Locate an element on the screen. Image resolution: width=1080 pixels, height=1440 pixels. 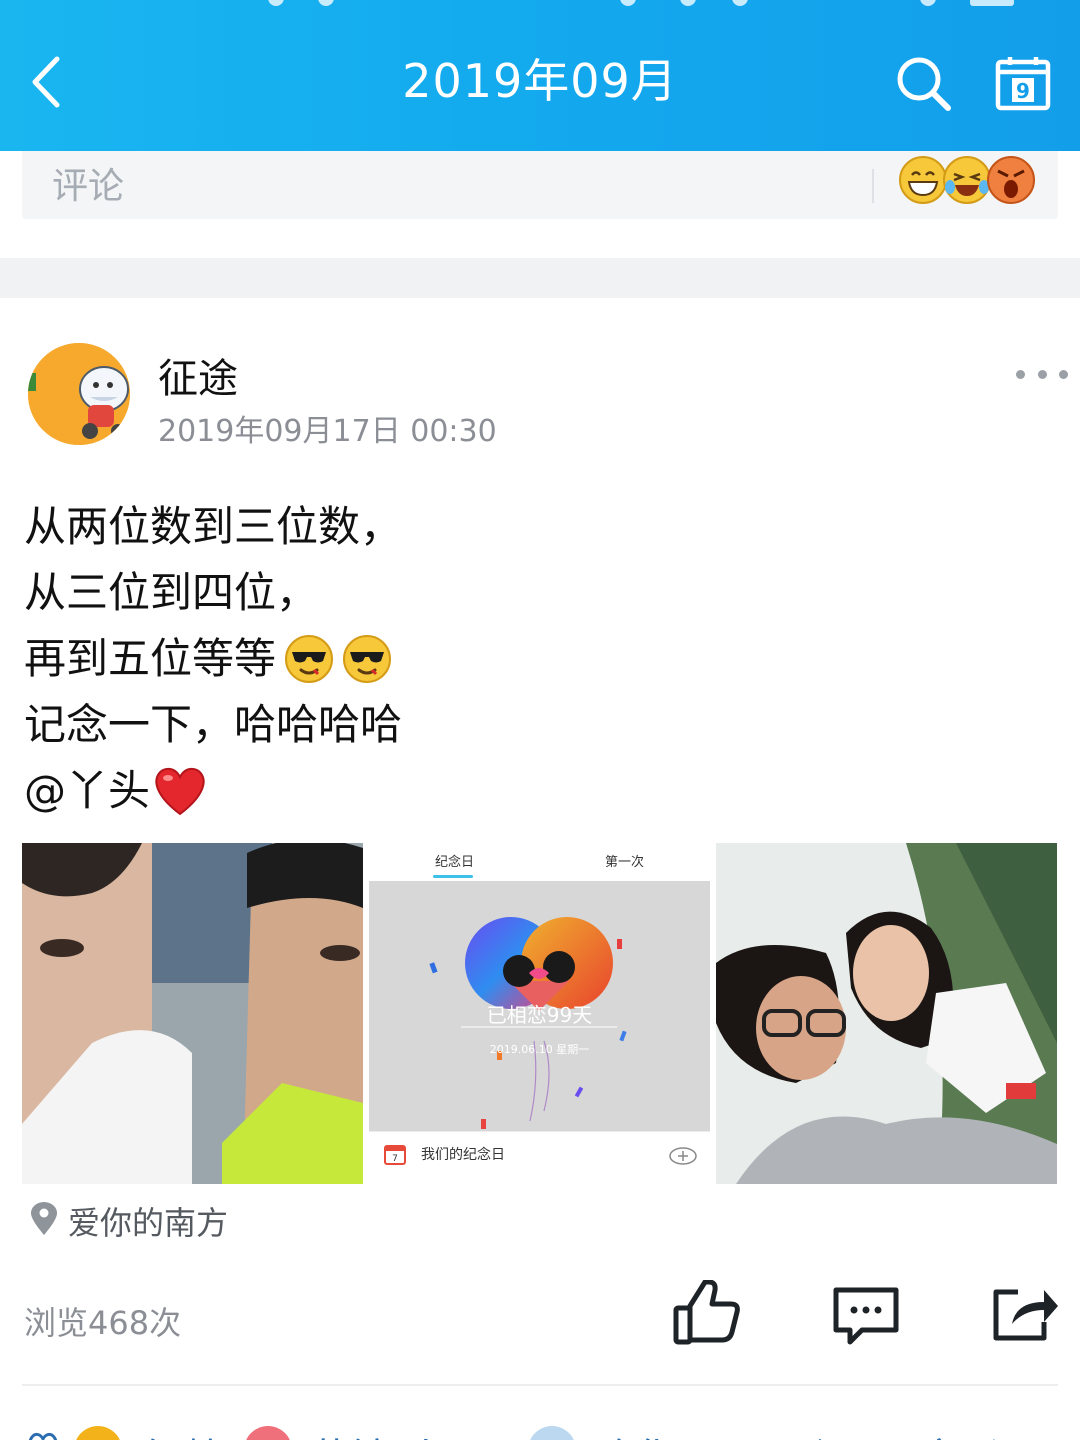
calendar-icon: 9 is located at coordinates (1023, 84).